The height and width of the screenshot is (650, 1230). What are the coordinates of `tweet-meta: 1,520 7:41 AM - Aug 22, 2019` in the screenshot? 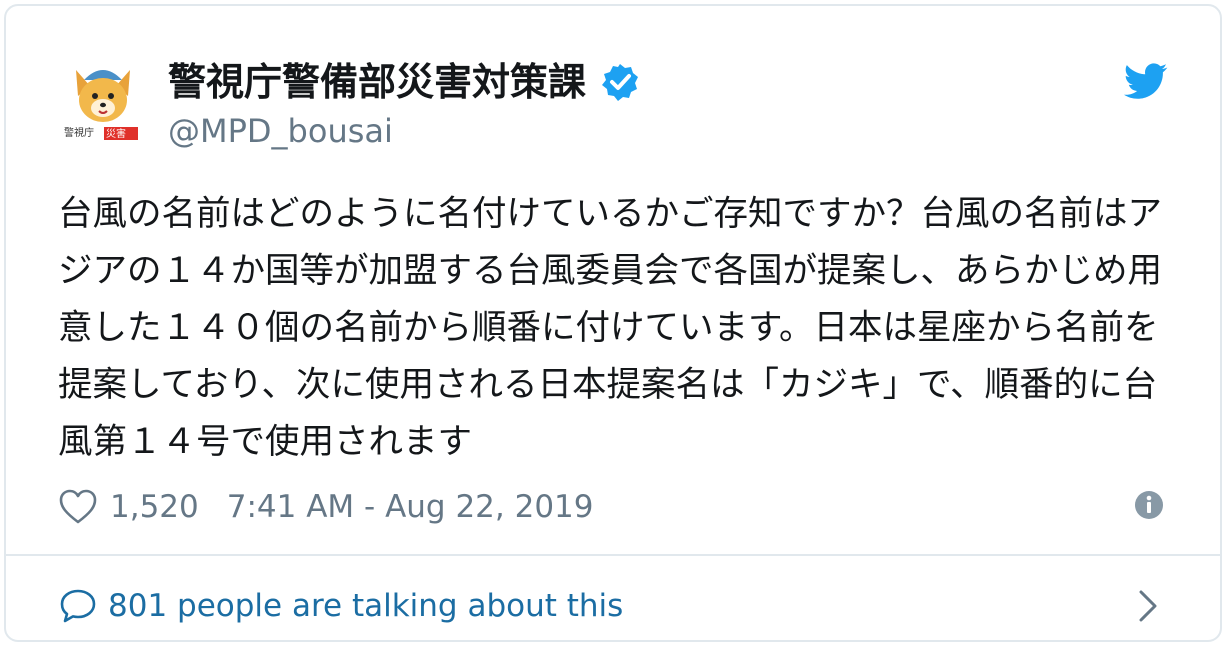 It's located at (326, 507).